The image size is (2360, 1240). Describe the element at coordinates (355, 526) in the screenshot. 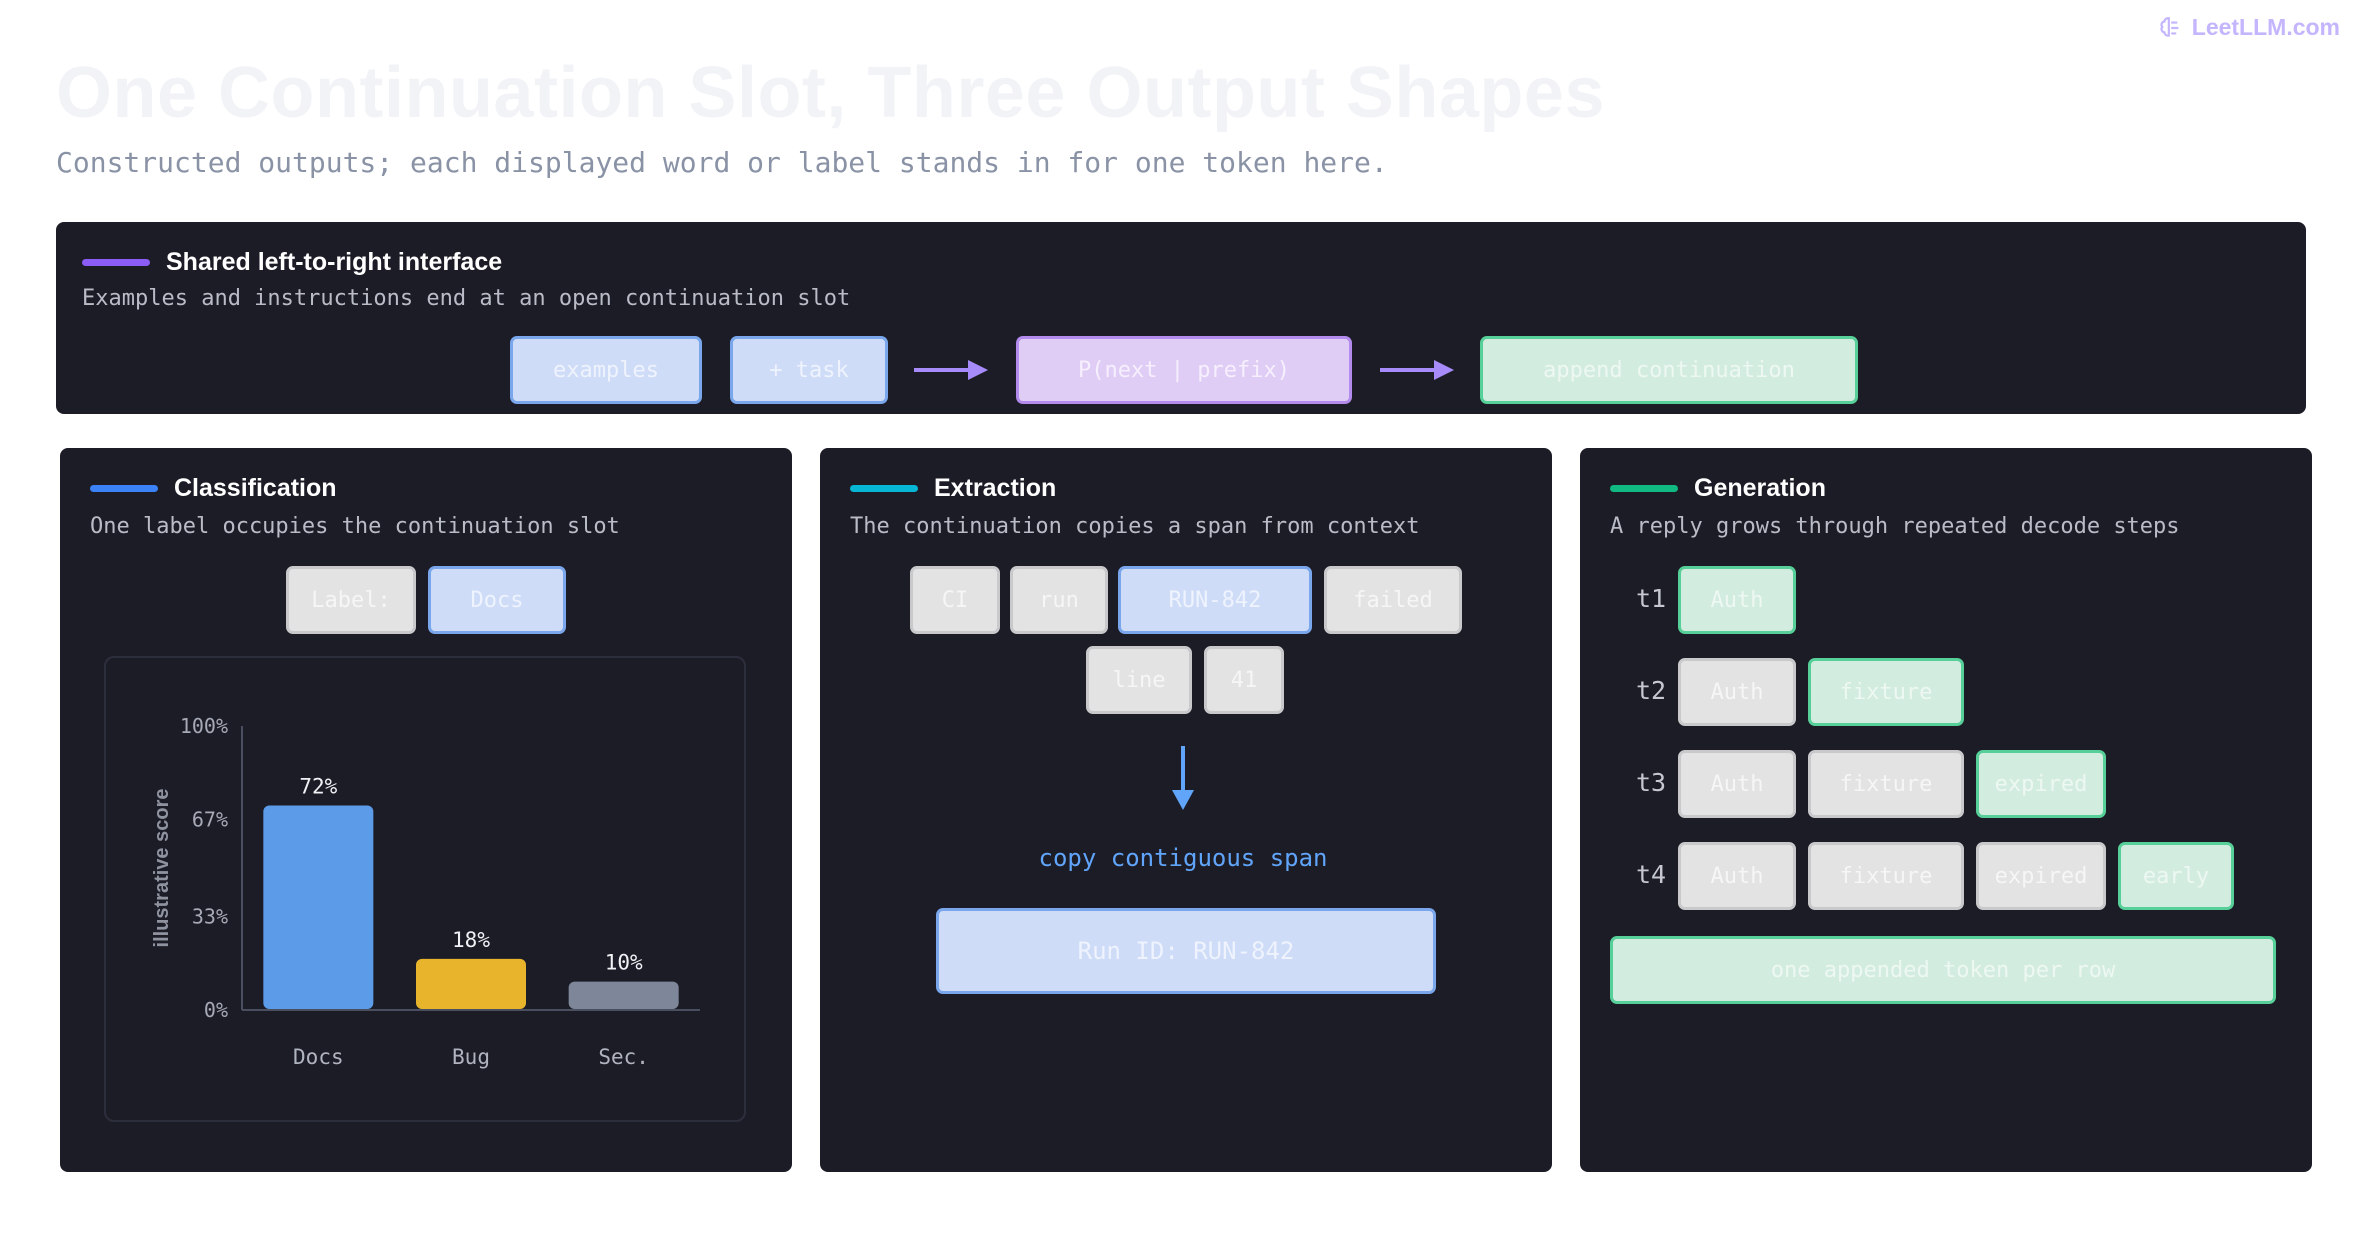

I see `panel-subtitle: One label occupies the continuation slot` at that location.